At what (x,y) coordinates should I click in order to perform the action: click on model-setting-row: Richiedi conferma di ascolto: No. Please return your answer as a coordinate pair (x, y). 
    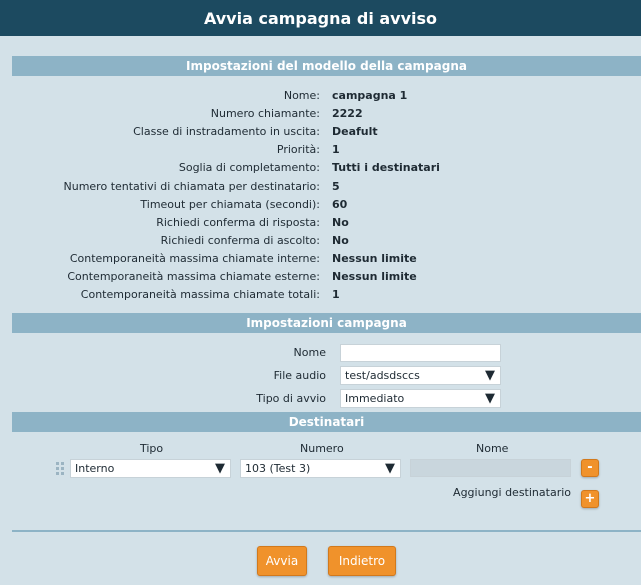
    Looking at the image, I should click on (320, 241).